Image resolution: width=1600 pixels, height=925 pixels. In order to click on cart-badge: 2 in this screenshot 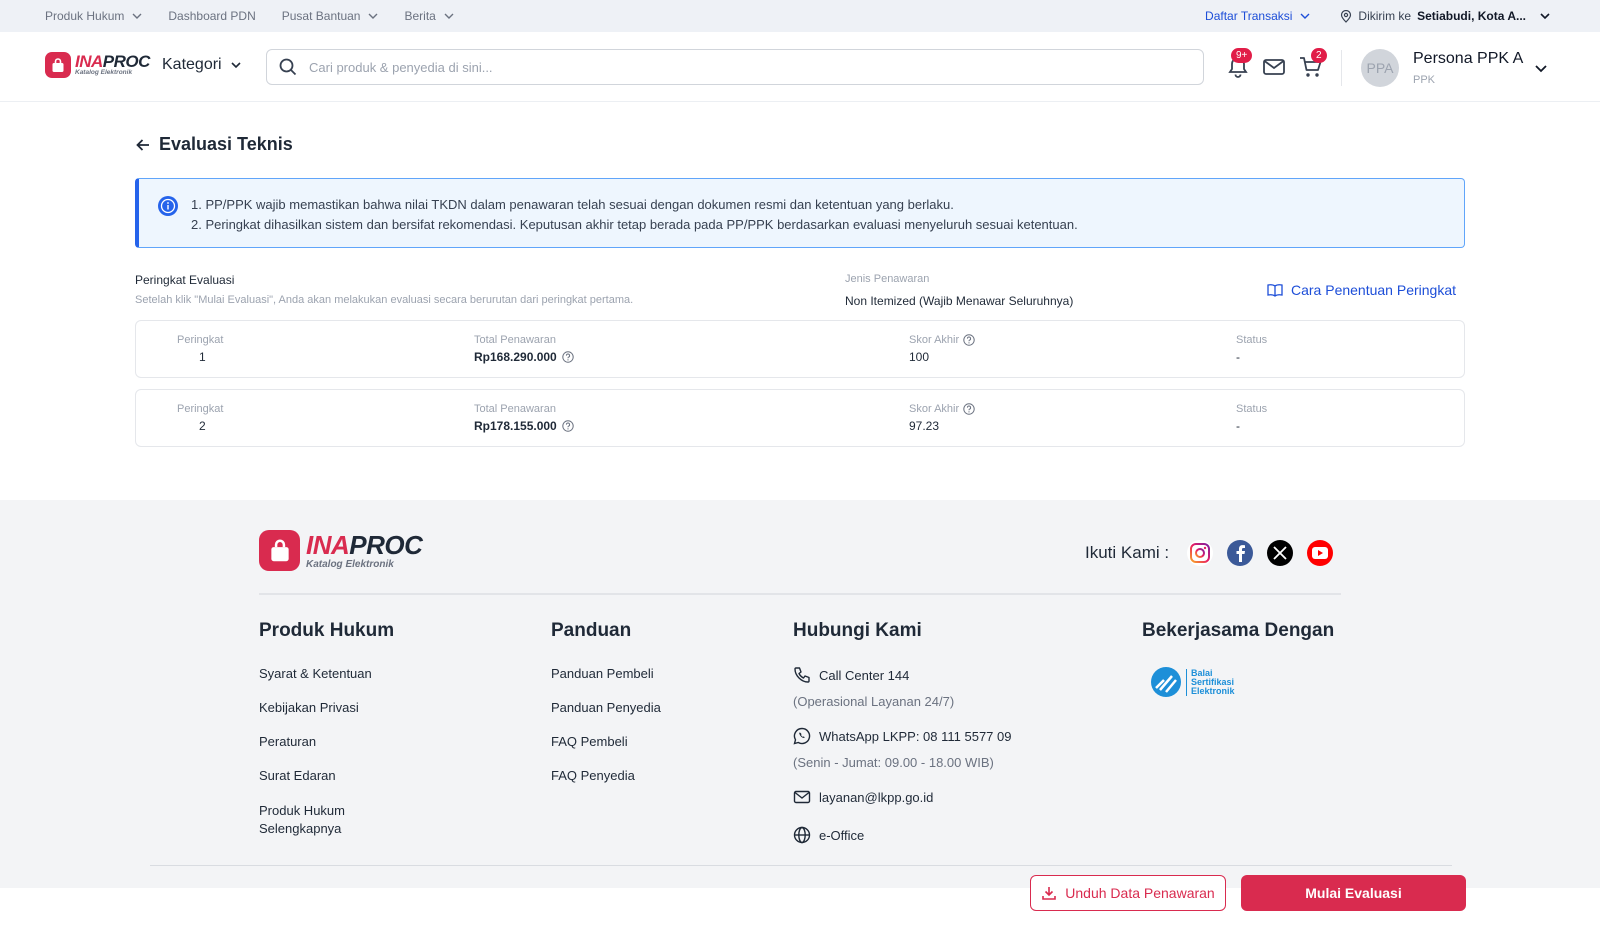, I will do `click(1319, 55)`.